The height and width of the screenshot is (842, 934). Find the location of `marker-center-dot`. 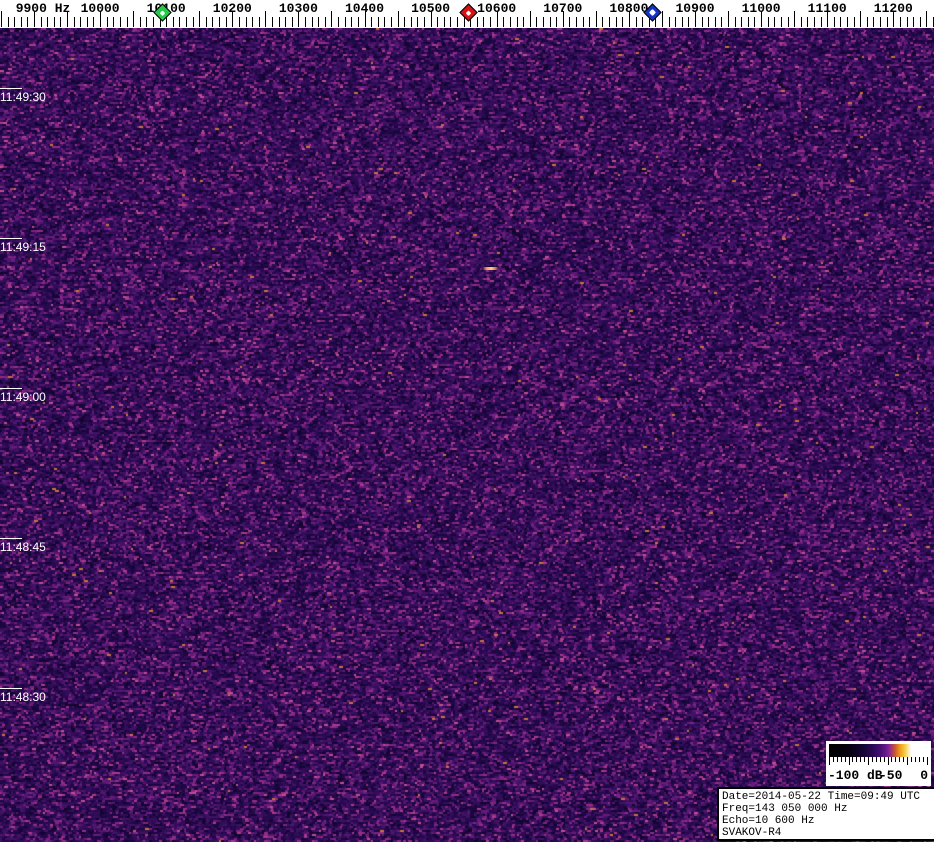

marker-center-dot is located at coordinates (469, 12).